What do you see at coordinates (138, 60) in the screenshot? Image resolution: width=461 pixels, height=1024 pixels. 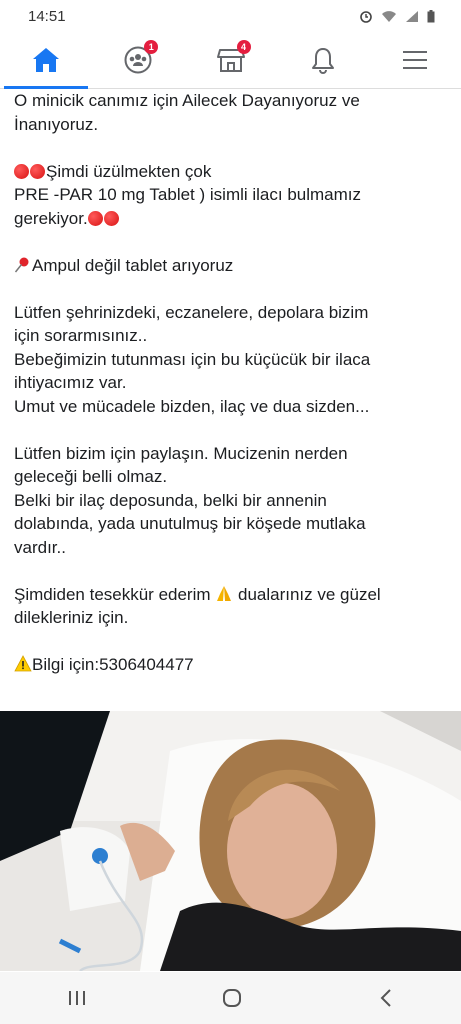 I see `tab-groups: 1` at bounding box center [138, 60].